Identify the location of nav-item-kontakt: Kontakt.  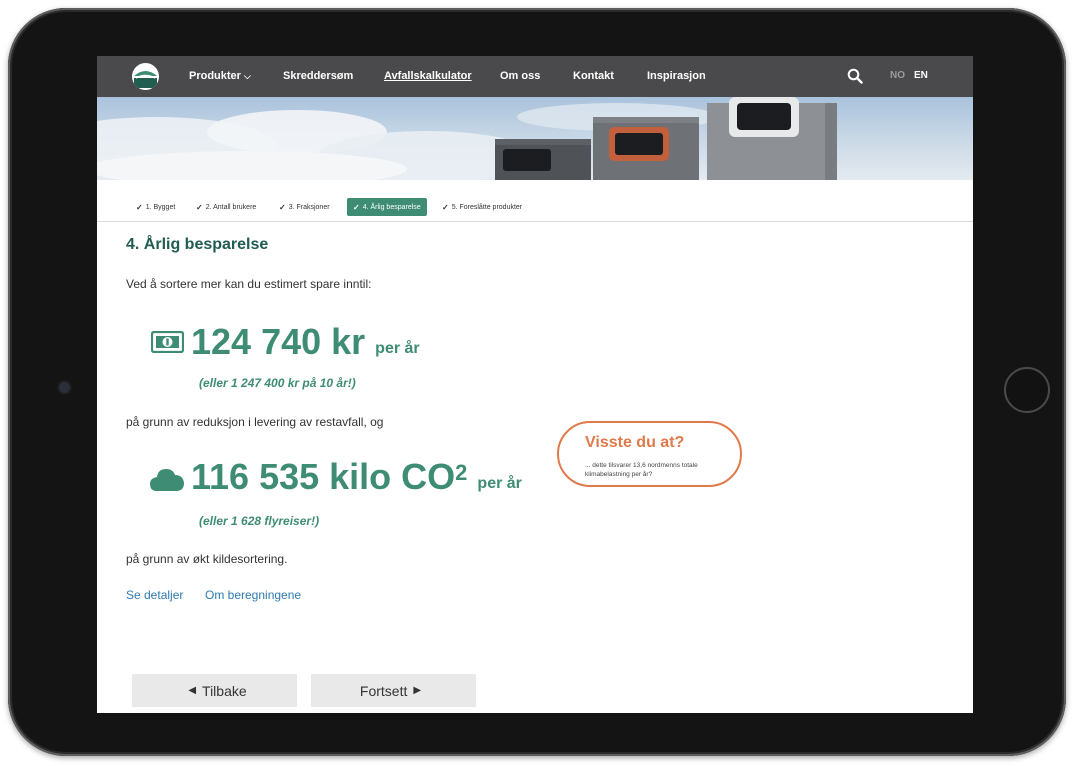
(593, 76).